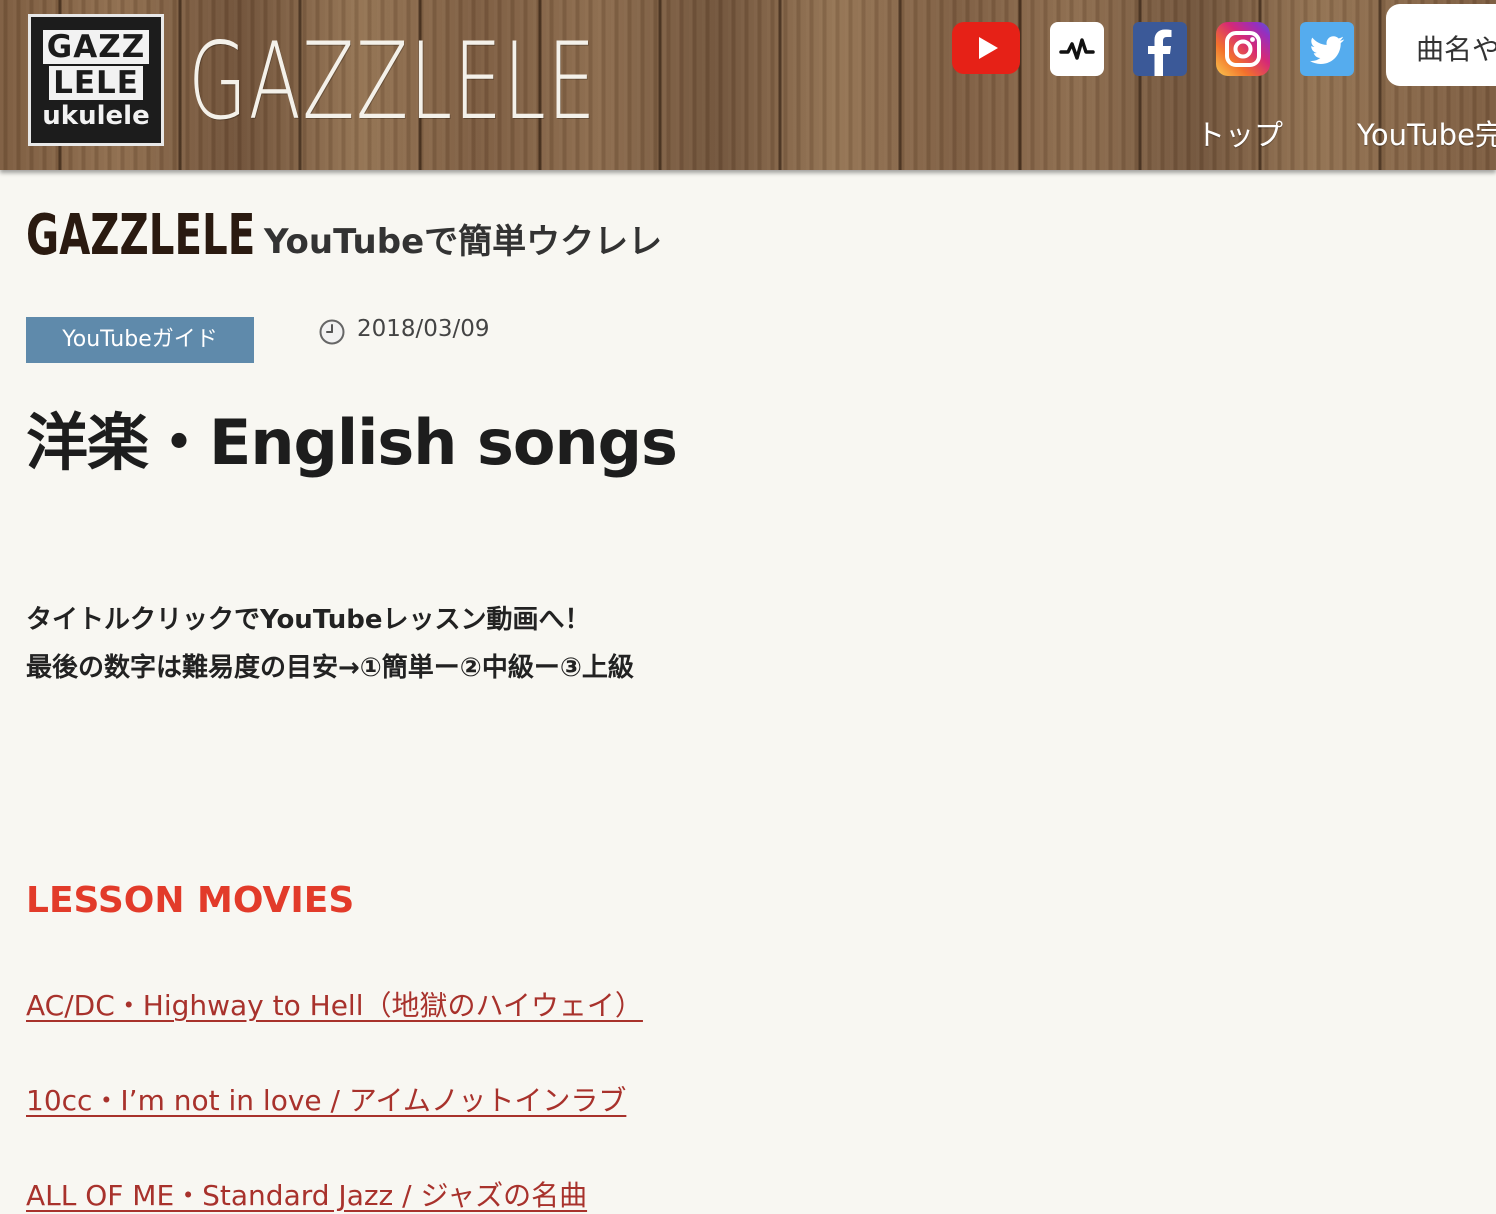  What do you see at coordinates (463, 242) in the screenshot?
I see `site-tagline: YouTubeで簡単ウクレレ` at bounding box center [463, 242].